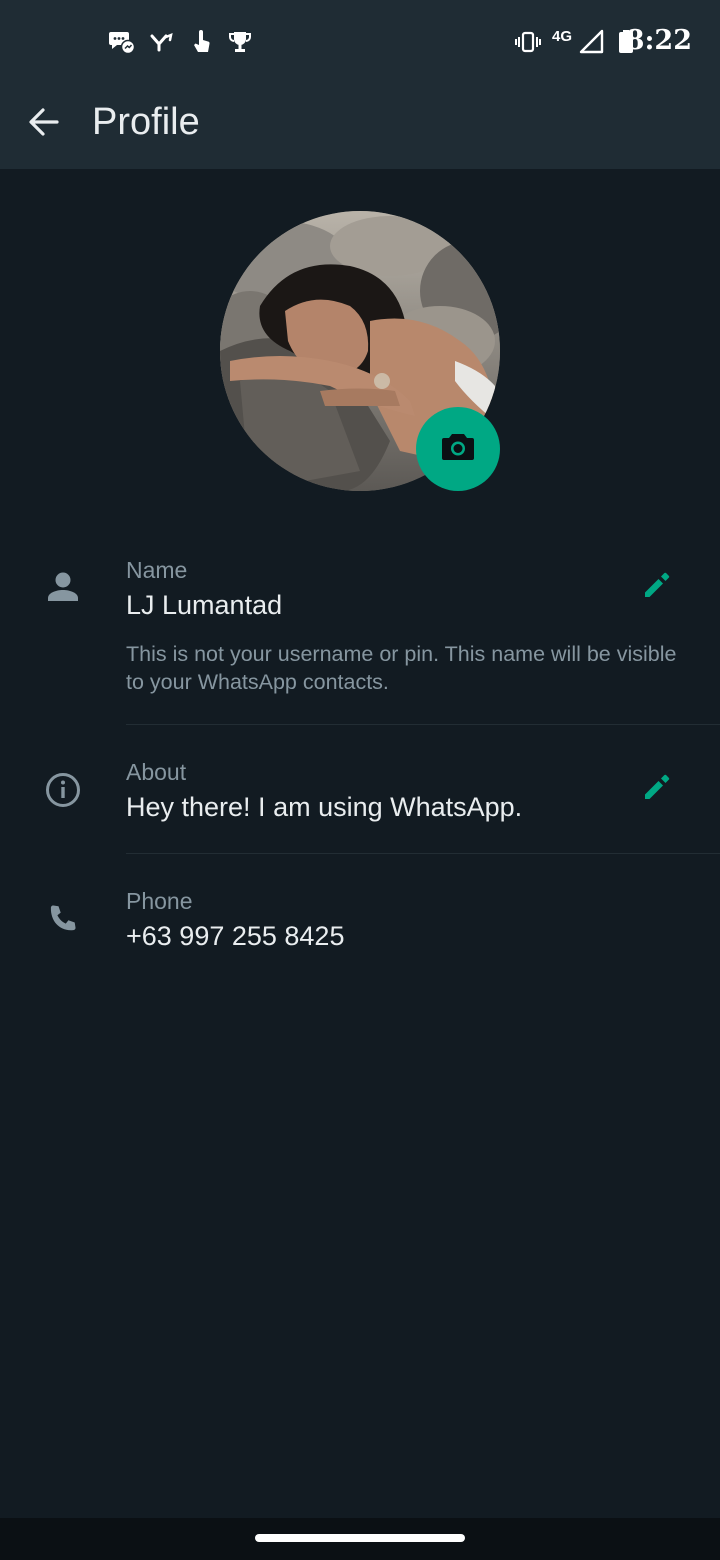 The image size is (720, 1560). What do you see at coordinates (658, 40) in the screenshot?
I see `clock: 8:22` at bounding box center [658, 40].